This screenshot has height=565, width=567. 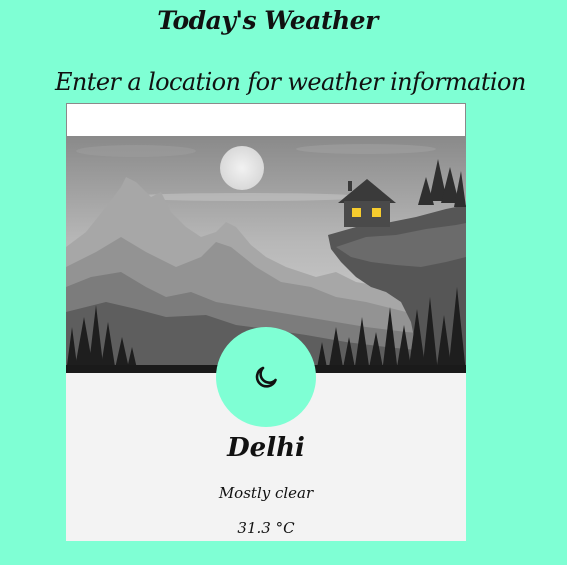 What do you see at coordinates (267, 20) in the screenshot?
I see `page-title: Today's Weather` at bounding box center [267, 20].